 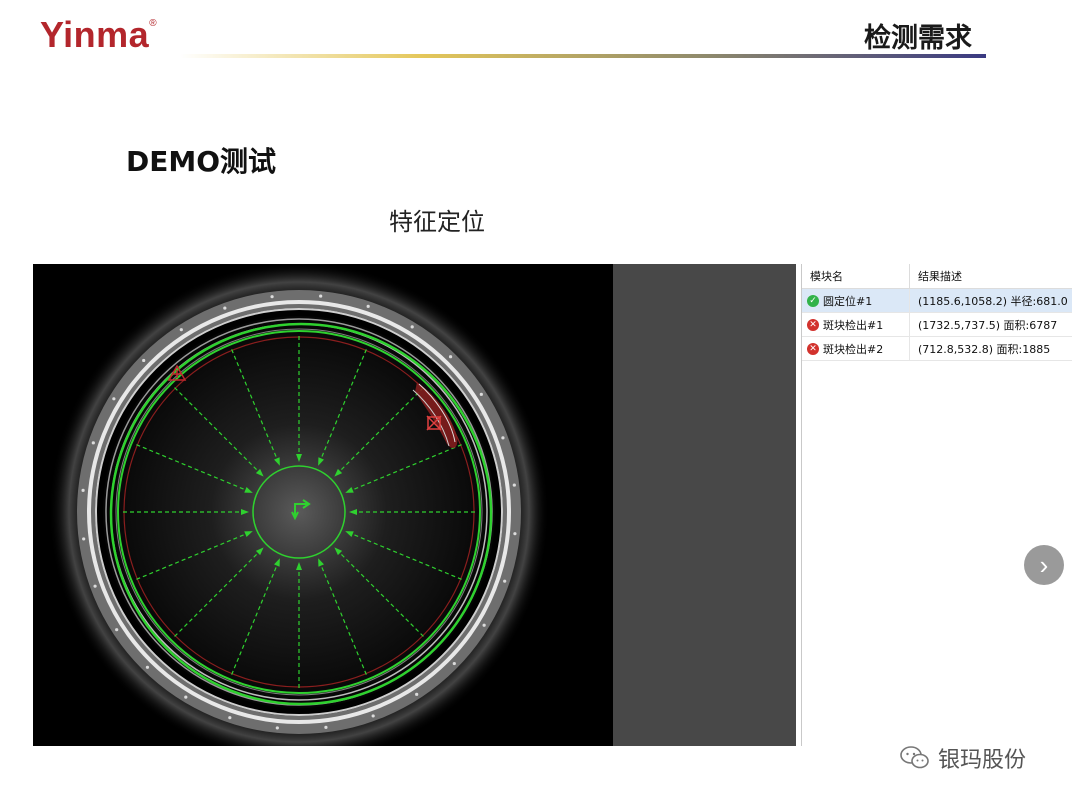 I want to click on row-module-name: 圆定位#1, so click(x=848, y=301).